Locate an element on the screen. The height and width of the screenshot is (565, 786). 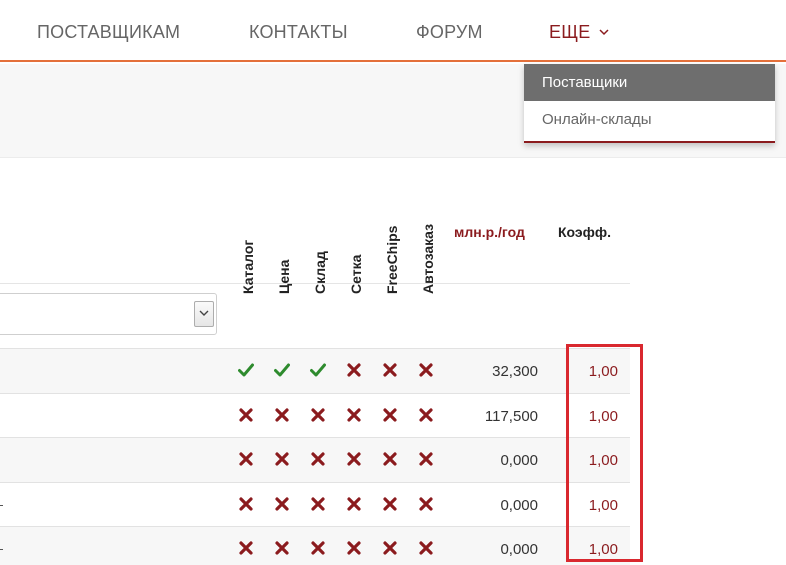
select-toggle-button is located at coordinates (204, 314).